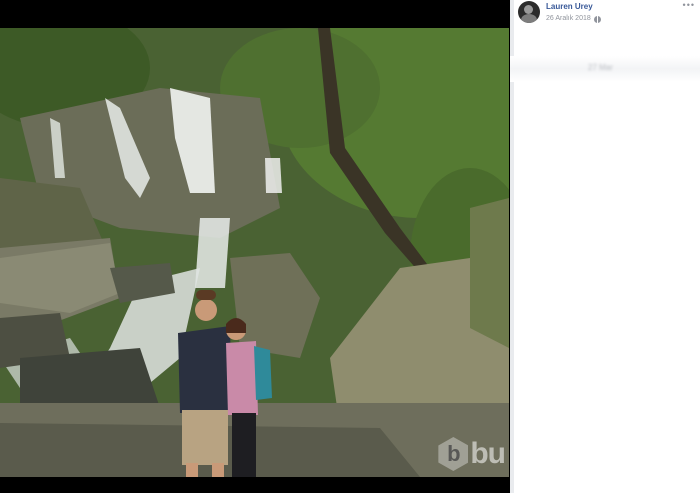  I want to click on post-date: 26 Aralık 2018, so click(568, 19).